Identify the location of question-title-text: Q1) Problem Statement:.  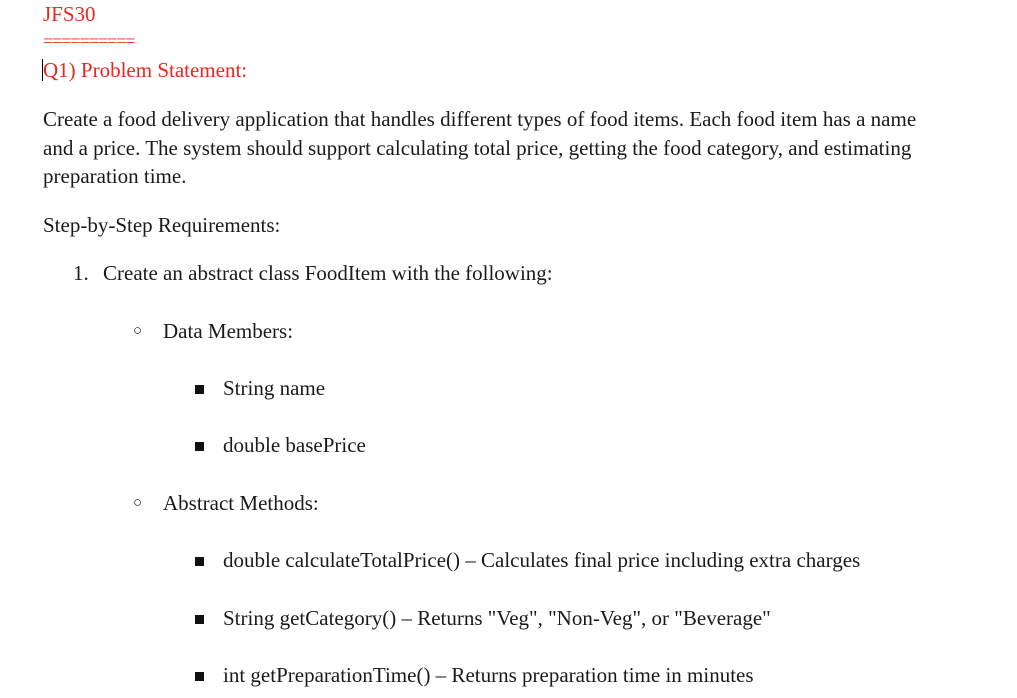
(145, 70).